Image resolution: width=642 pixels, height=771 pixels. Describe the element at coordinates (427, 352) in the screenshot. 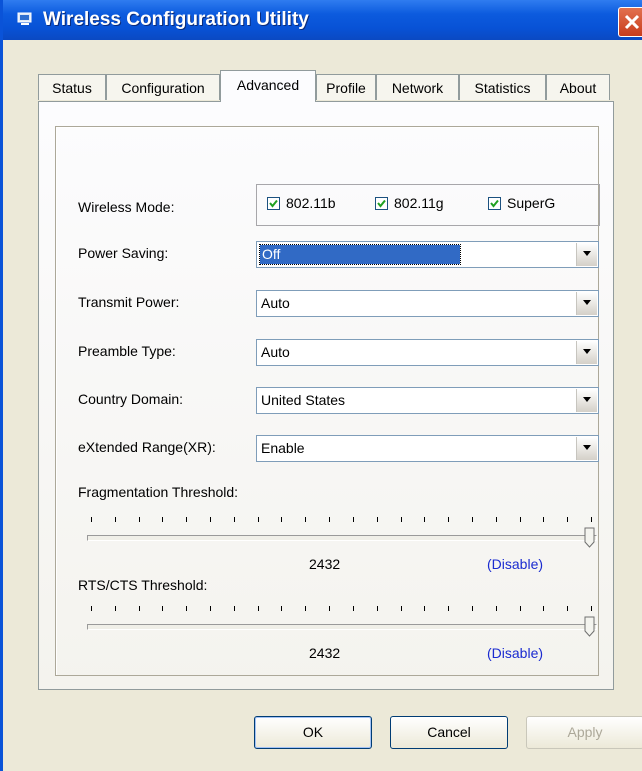

I see `preamble-type-select: Auto` at that location.